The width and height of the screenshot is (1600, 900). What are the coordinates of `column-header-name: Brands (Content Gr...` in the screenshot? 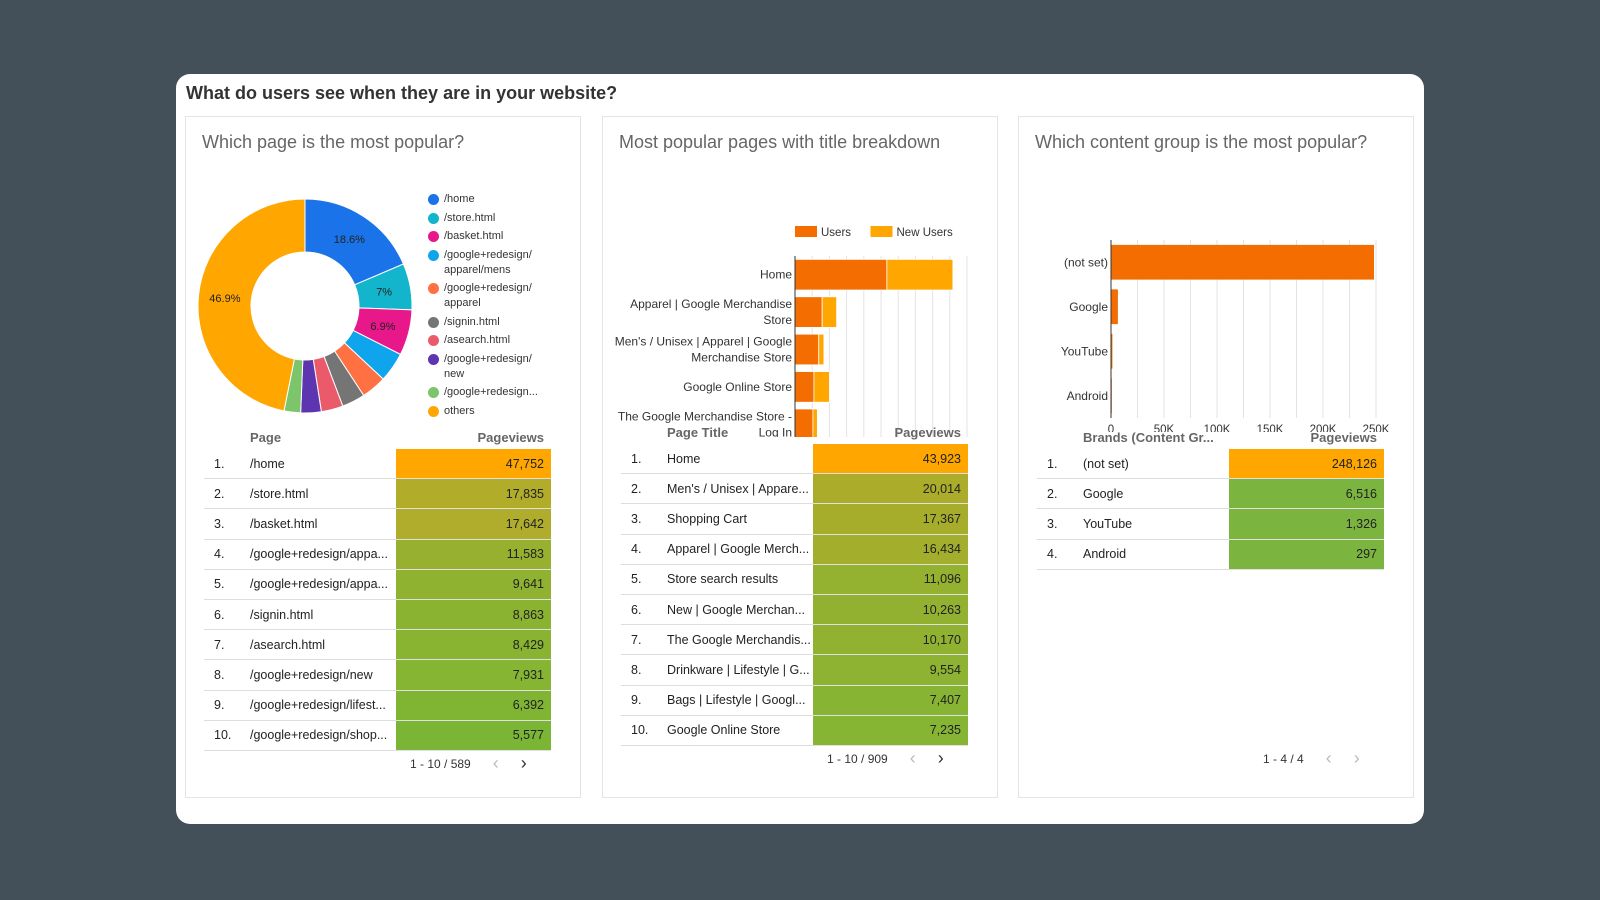 It's located at (1133, 437).